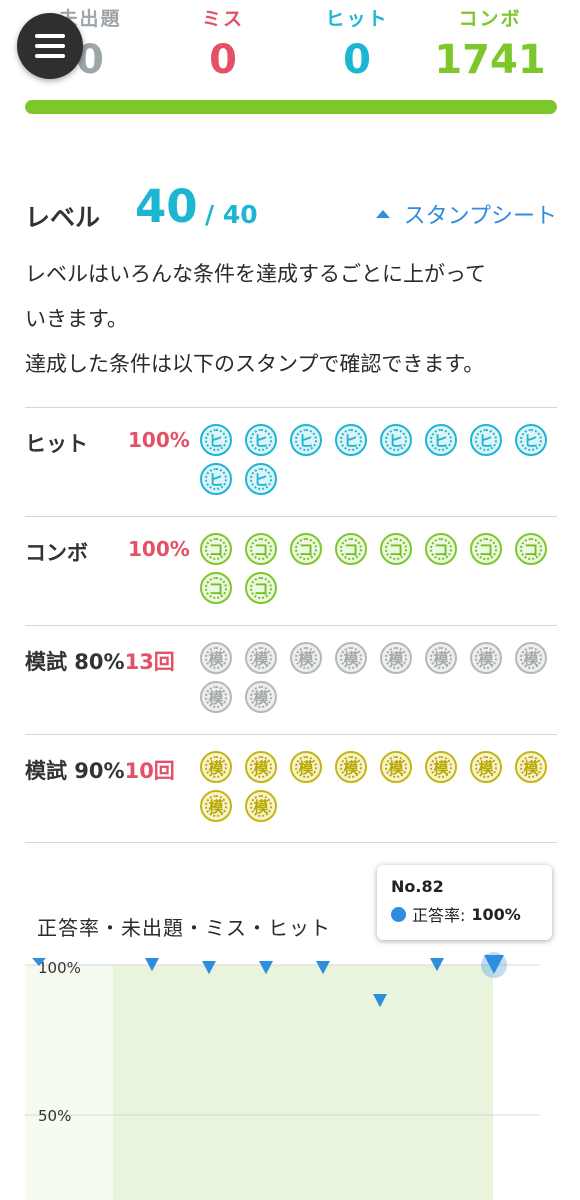 Image resolution: width=580 pixels, height=1200 pixels. I want to click on level-label: レベル, so click(63, 217).